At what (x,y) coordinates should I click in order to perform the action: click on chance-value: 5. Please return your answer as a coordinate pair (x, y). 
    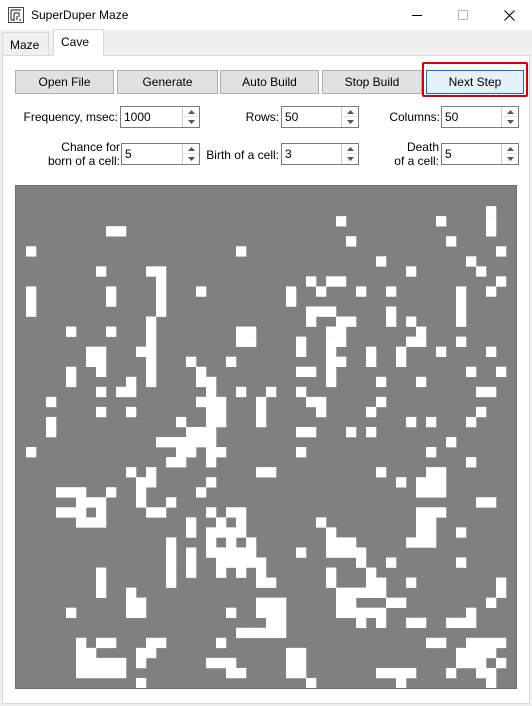
    Looking at the image, I should click on (128, 154).